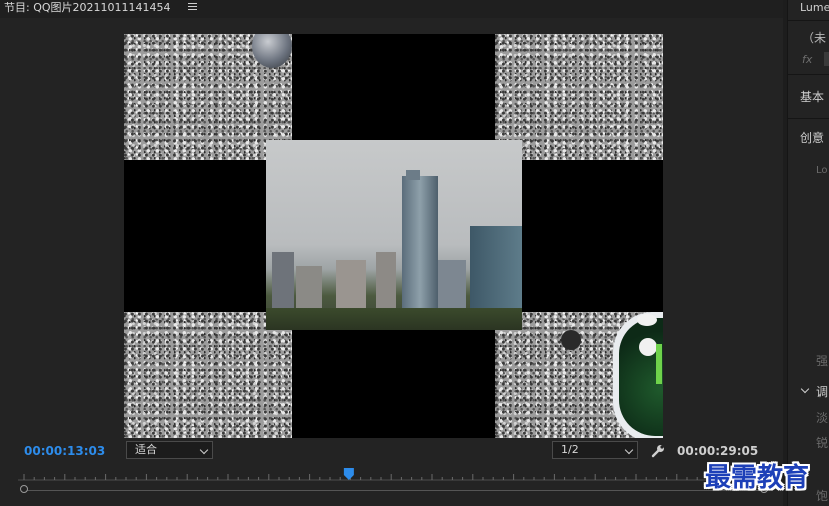  I want to click on playhead, so click(348, 474).